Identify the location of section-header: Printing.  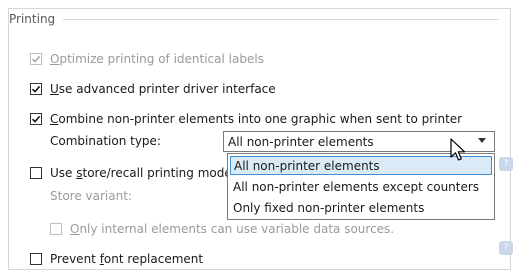
(254, 19).